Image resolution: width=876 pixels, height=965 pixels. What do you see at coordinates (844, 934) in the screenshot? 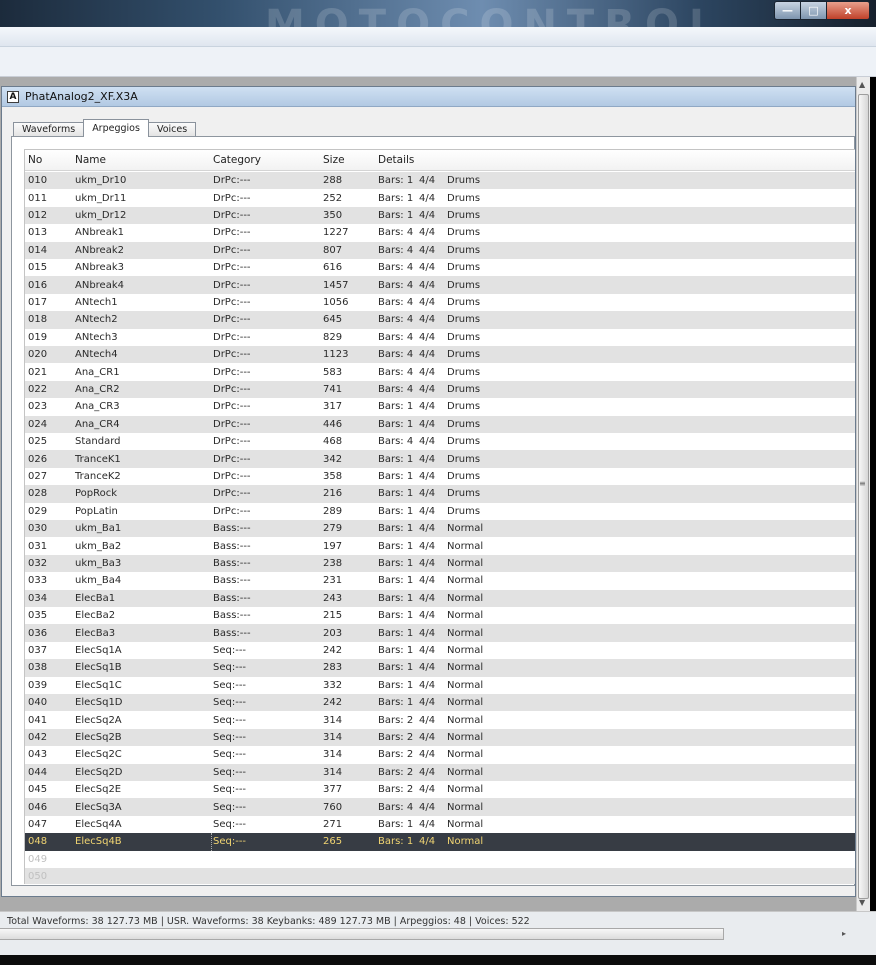
I see `scroll-right-arrow-icon: ▸` at bounding box center [844, 934].